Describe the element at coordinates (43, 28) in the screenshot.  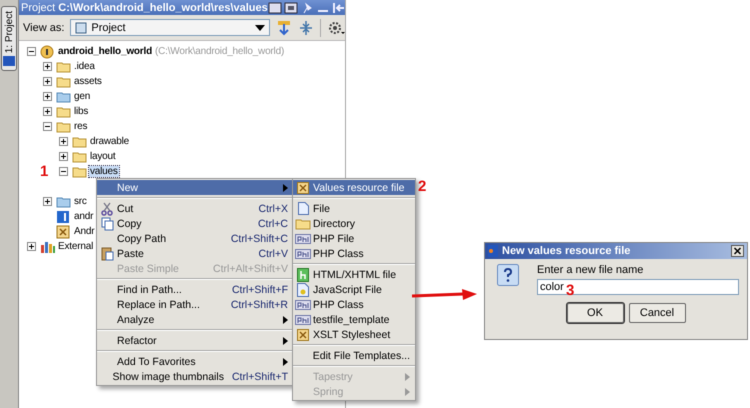
I see `view-as-label: View as:` at that location.